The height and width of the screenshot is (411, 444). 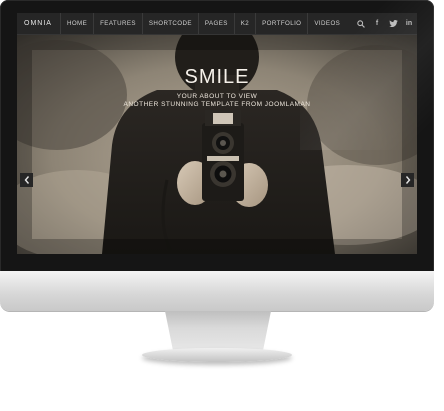 I want to click on nav-item-pages: PAGES, so click(x=217, y=23).